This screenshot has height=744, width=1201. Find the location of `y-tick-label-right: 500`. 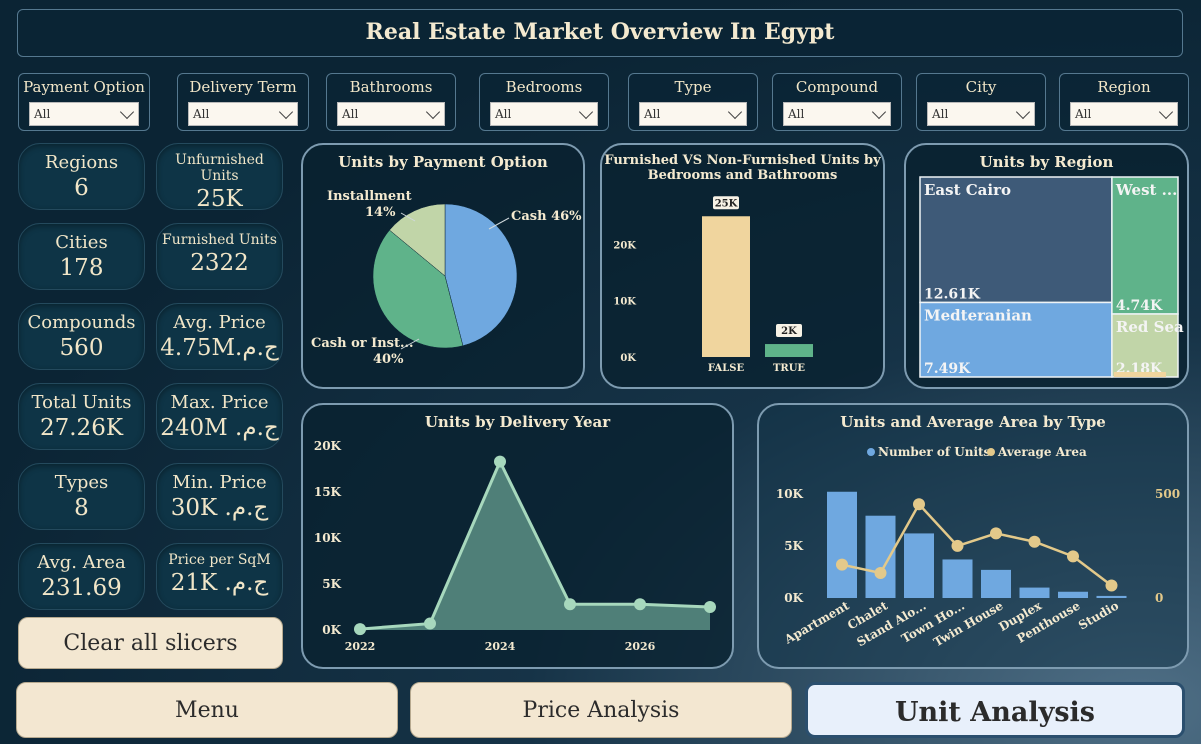

y-tick-label-right: 500 is located at coordinates (1167, 494).